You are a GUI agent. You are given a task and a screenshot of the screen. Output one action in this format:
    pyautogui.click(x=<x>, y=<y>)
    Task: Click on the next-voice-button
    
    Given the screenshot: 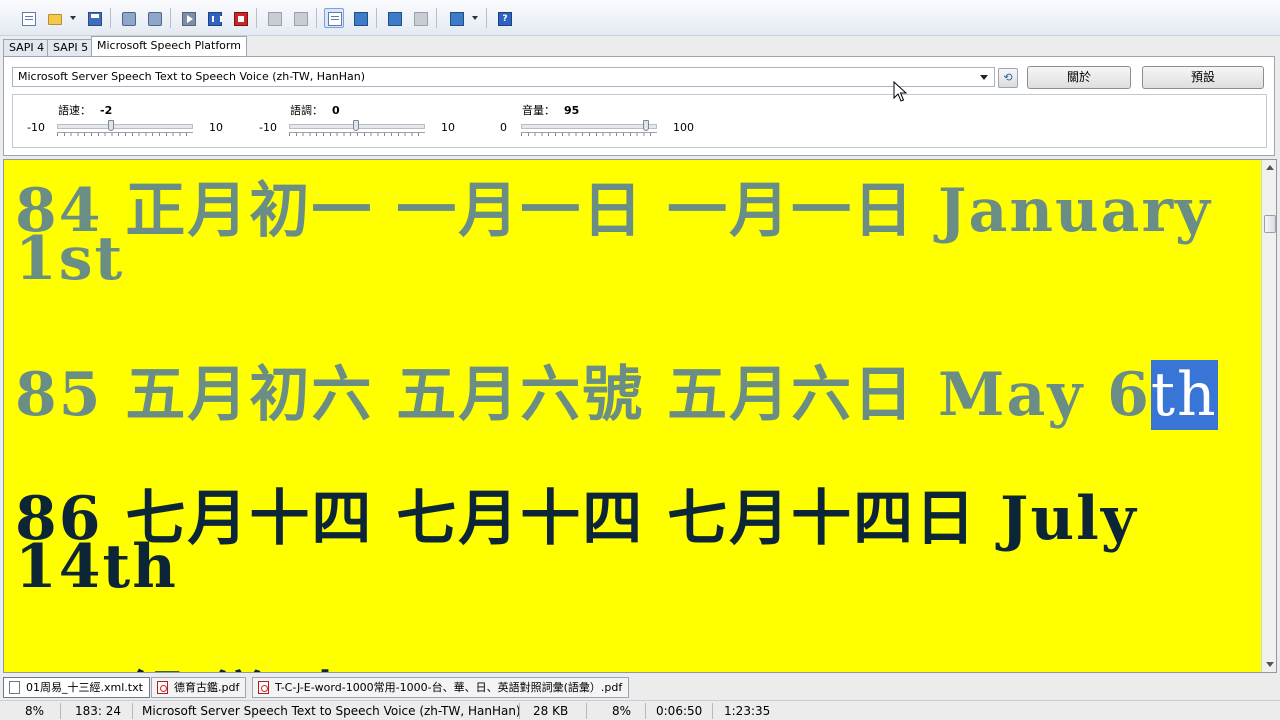 What is the action you would take?
    pyautogui.click(x=420, y=18)
    